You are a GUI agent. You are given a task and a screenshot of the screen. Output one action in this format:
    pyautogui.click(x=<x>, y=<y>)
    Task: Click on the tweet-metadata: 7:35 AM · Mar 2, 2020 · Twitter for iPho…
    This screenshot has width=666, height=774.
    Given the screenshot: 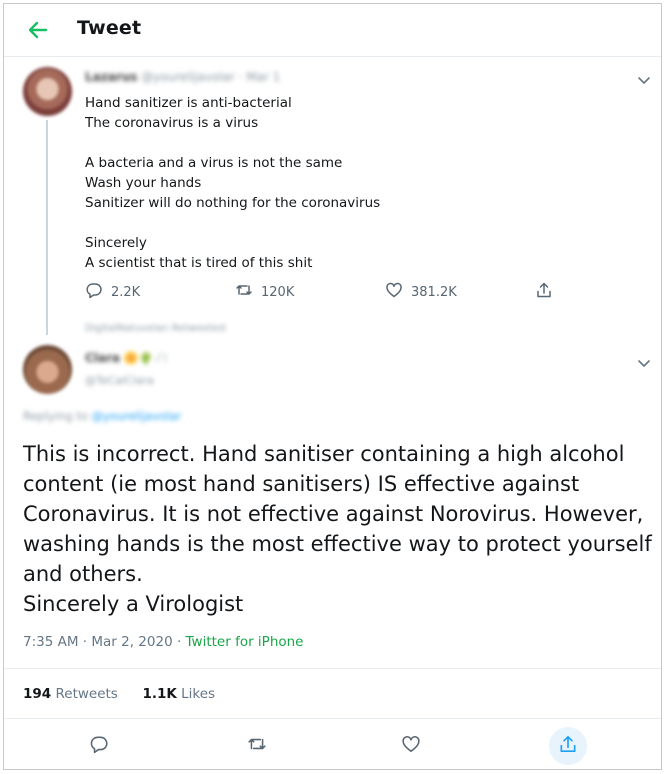 What is the action you would take?
    pyautogui.click(x=163, y=642)
    